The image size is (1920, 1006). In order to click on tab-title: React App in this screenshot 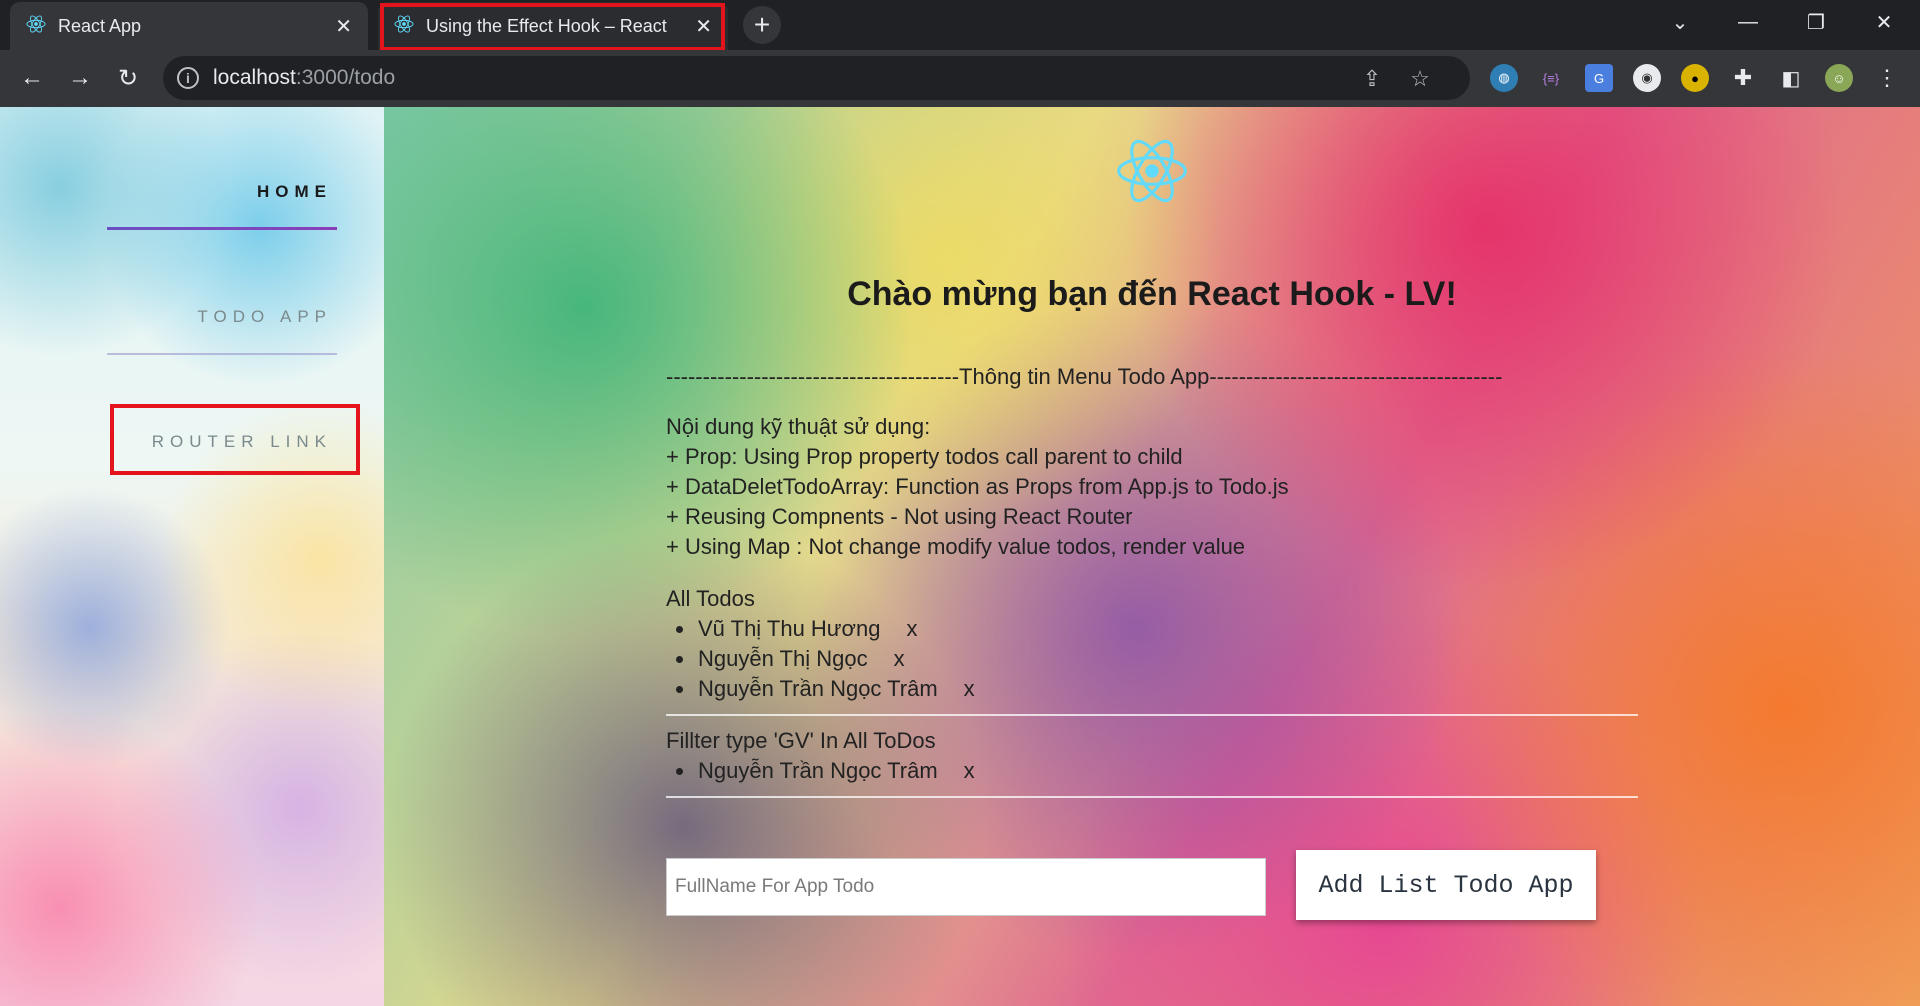, I will do `click(100, 25)`.